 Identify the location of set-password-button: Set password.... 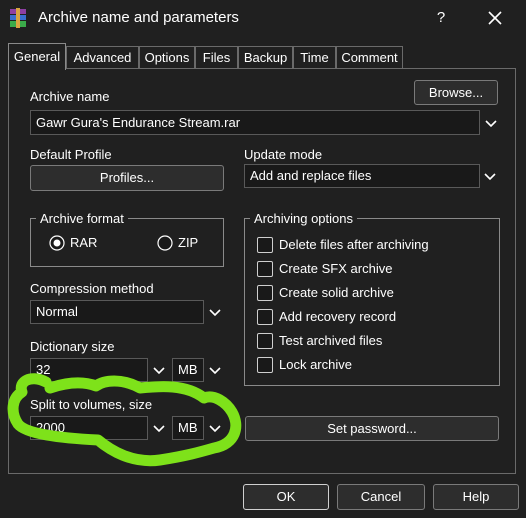
(372, 428).